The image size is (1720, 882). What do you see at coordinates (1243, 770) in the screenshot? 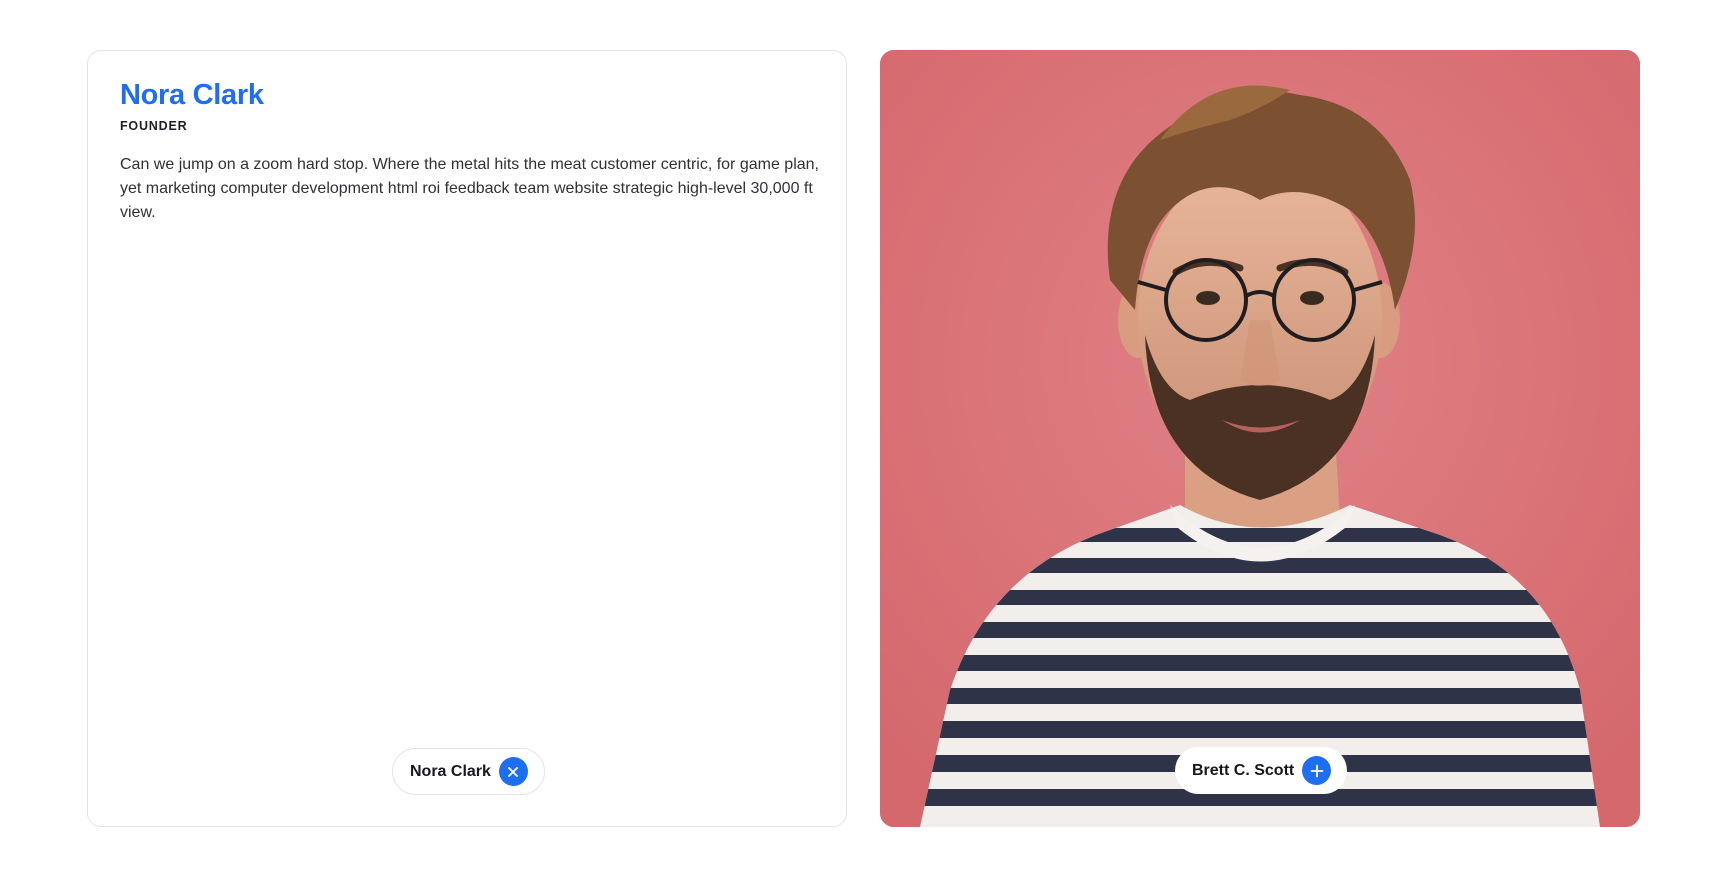
I see `member-pill-label: Brett C. Scott` at bounding box center [1243, 770].